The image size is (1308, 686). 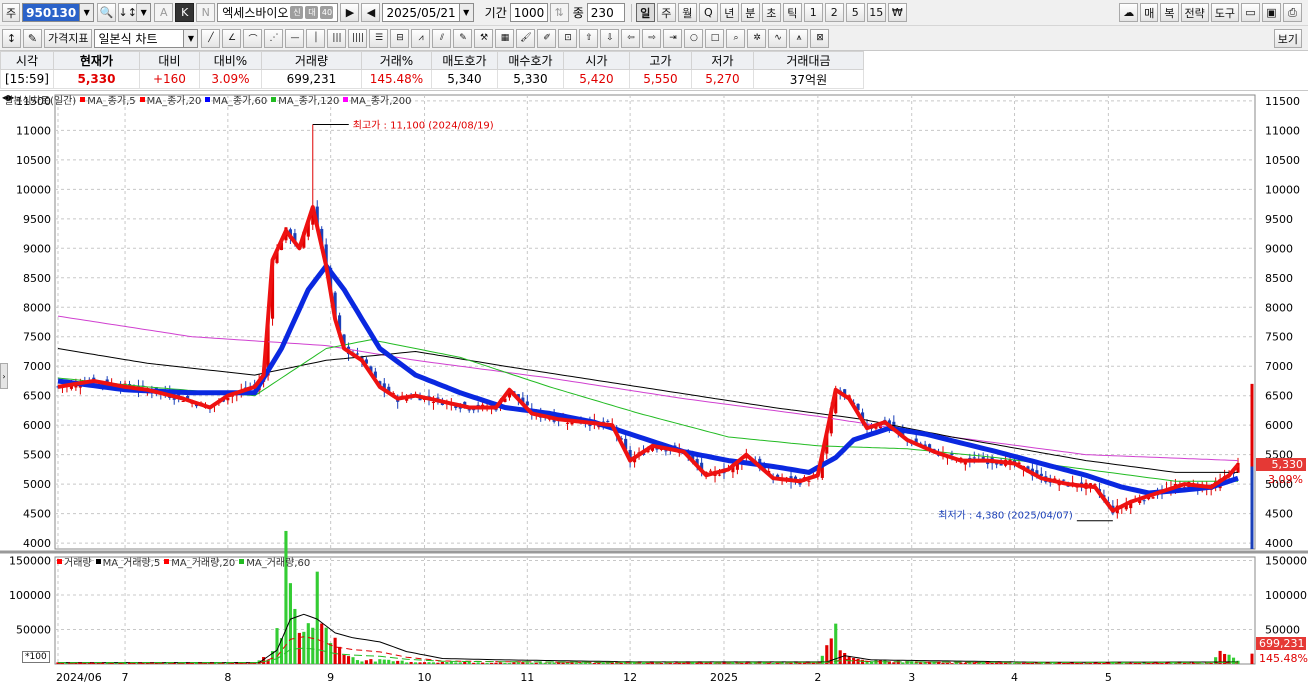 I want to click on period-input: 1000, so click(x=528, y=12).